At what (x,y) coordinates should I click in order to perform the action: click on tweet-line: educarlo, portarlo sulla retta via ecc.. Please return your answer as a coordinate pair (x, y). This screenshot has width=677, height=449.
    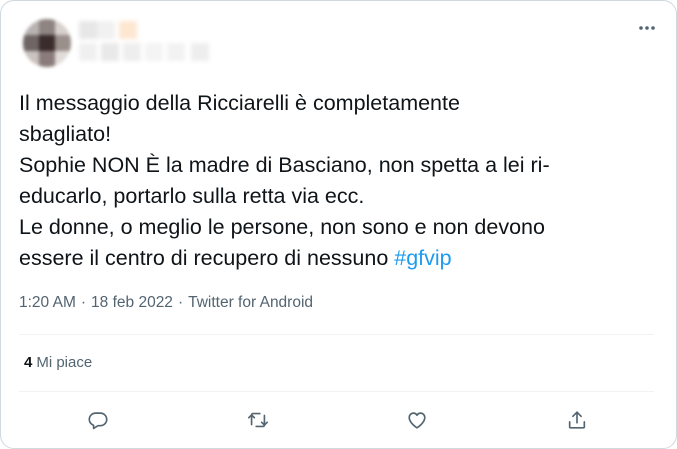
    Looking at the image, I should click on (192, 196).